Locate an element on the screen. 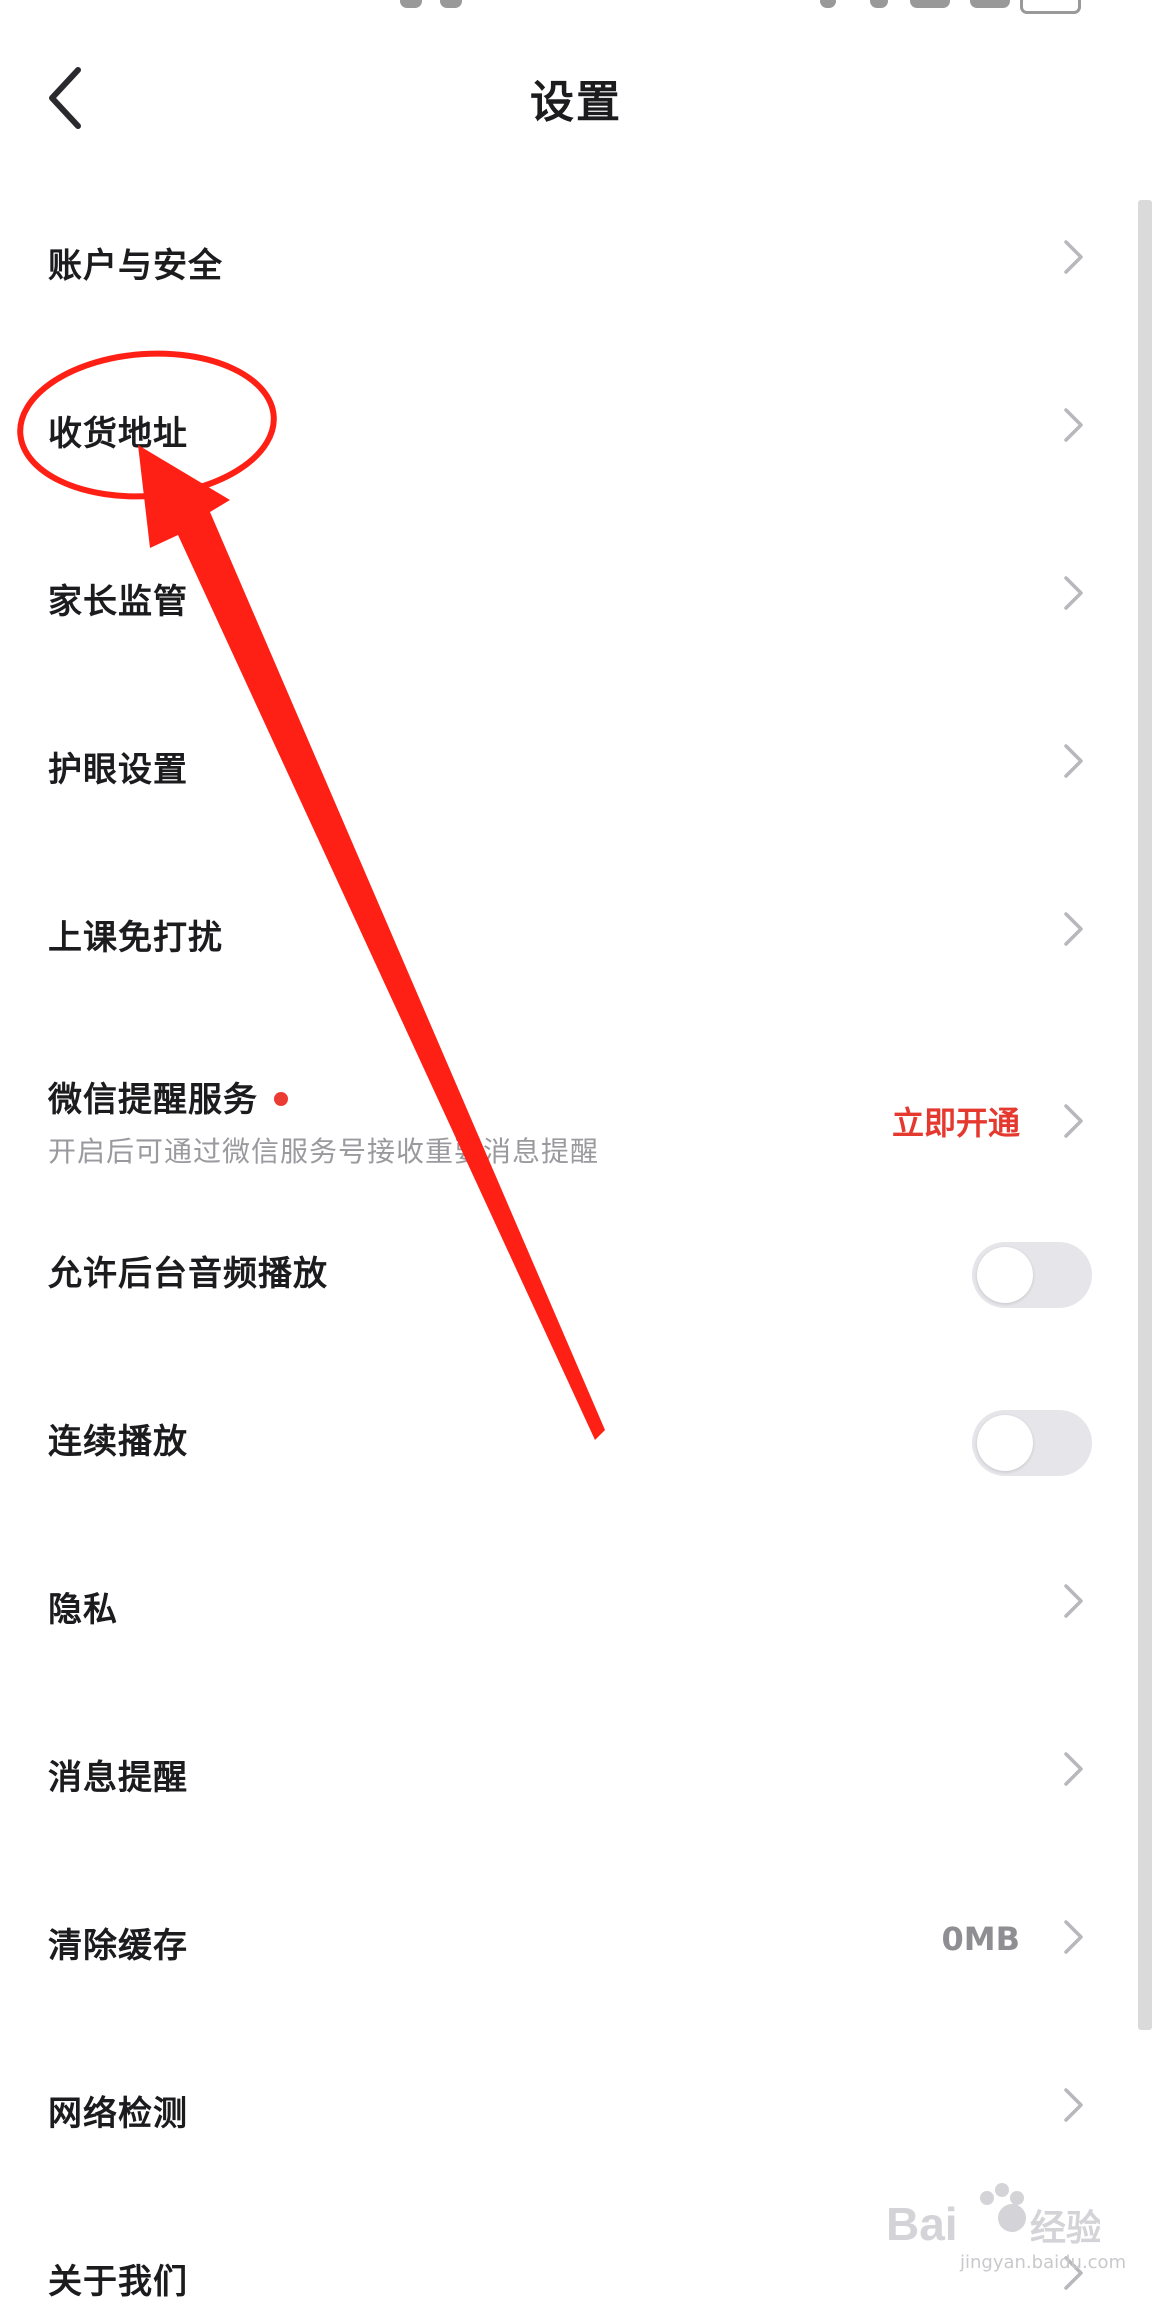 This screenshot has height=2298, width=1152. row-label: 护眼设置 is located at coordinates (118, 770).